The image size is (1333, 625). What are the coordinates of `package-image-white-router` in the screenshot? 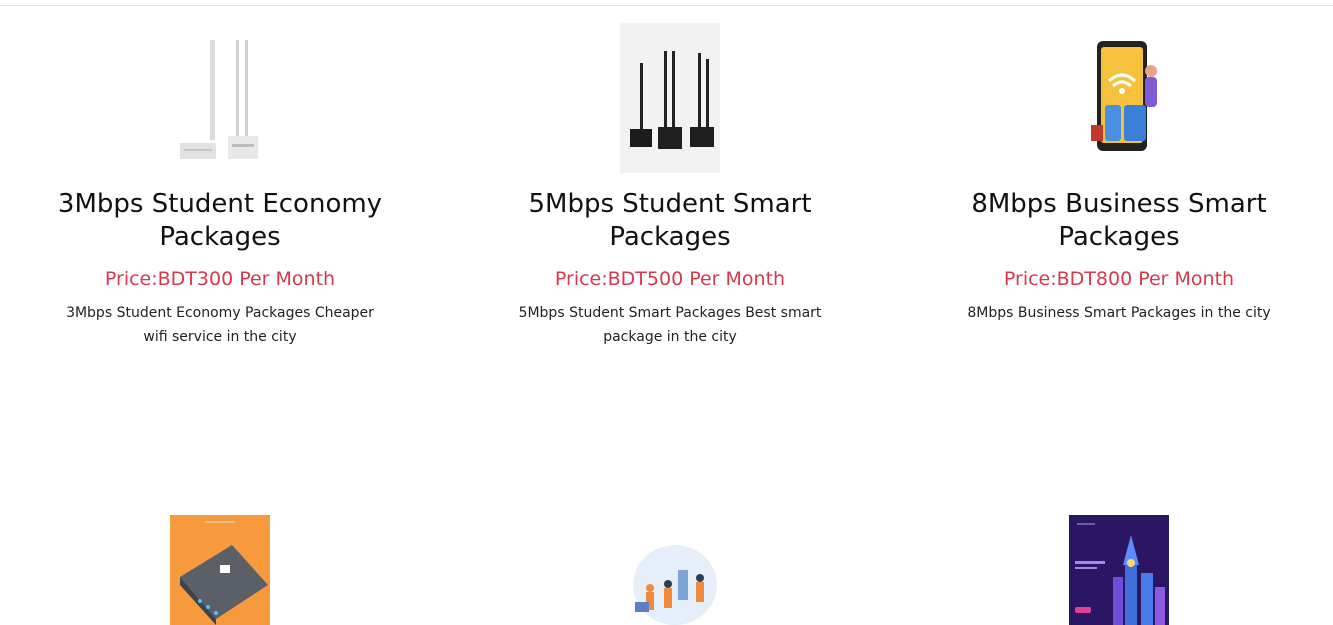 It's located at (220, 93).